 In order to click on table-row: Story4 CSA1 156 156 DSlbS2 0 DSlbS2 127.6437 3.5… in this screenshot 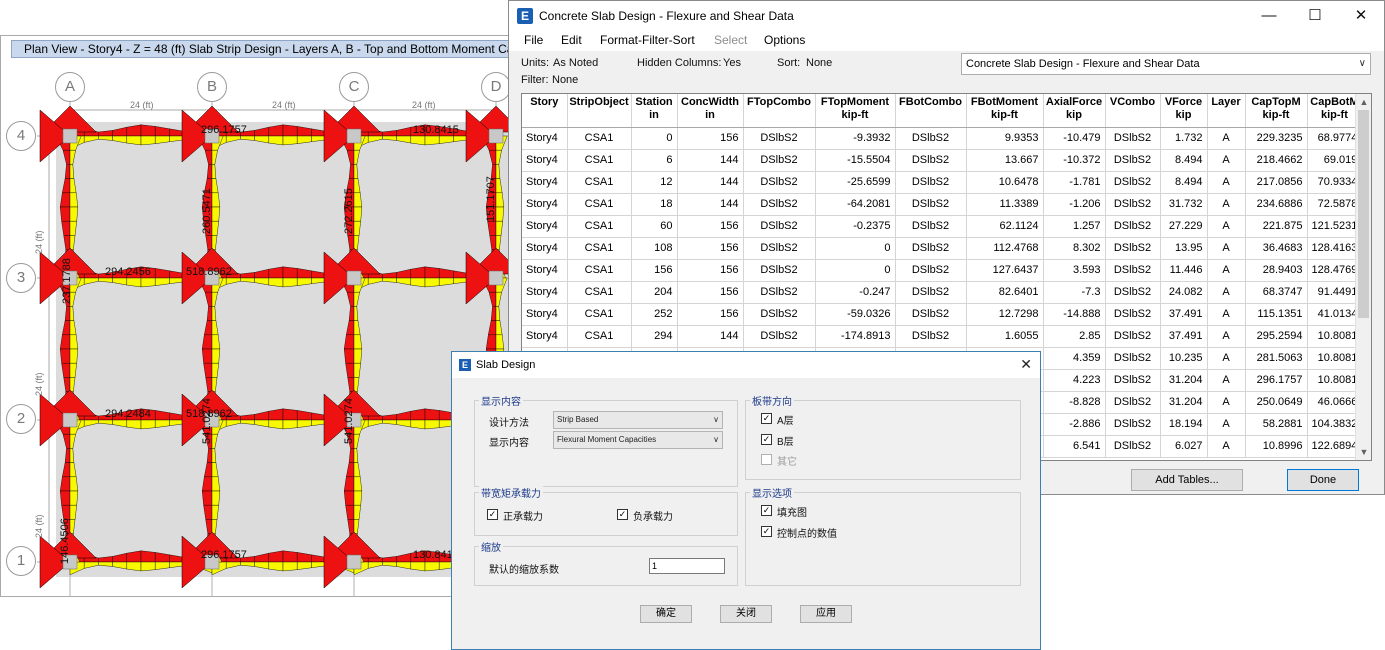, I will do `click(942, 270)`.